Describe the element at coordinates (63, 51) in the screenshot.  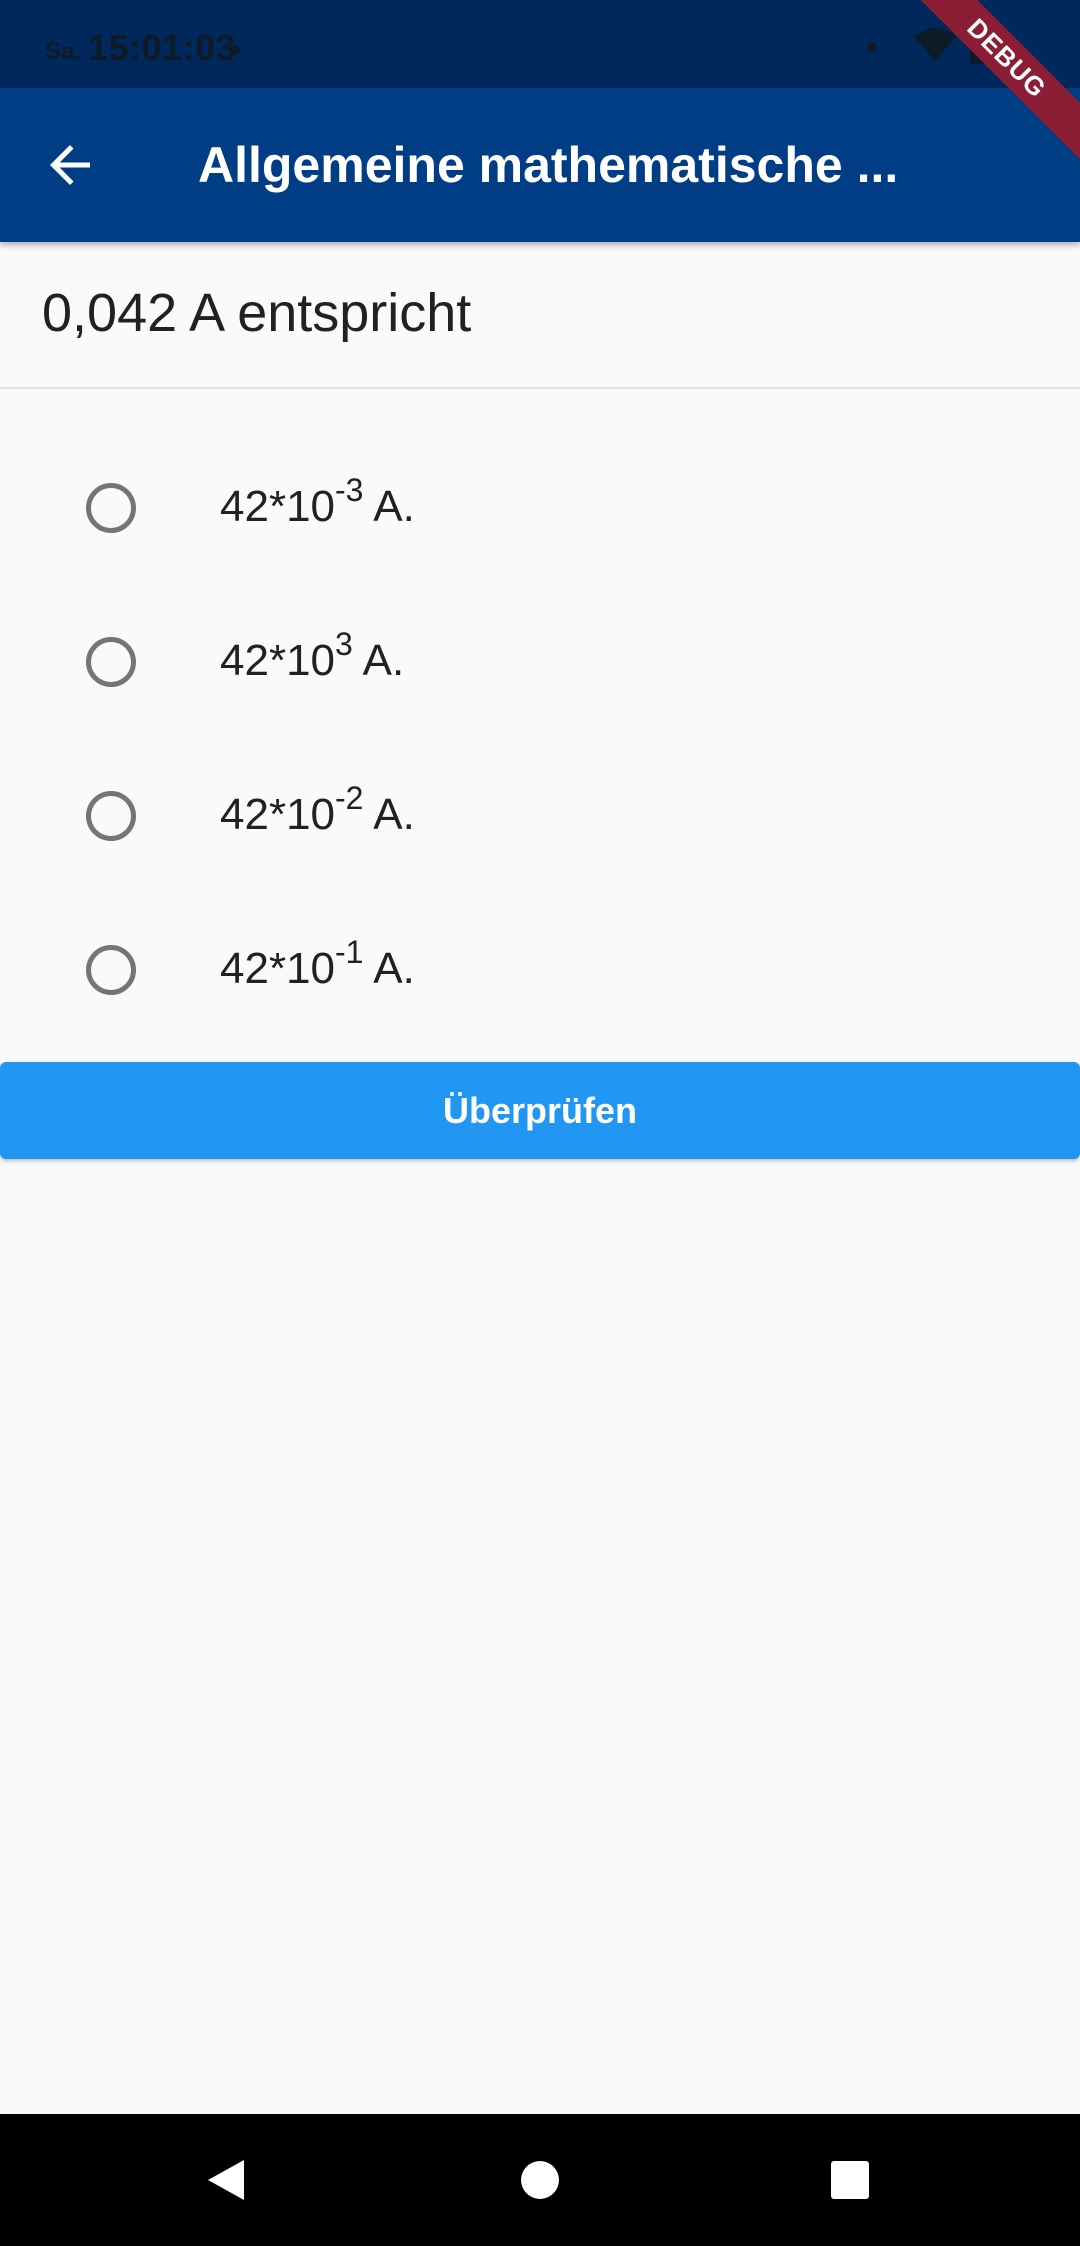
I see `status-day: Sa.` at that location.